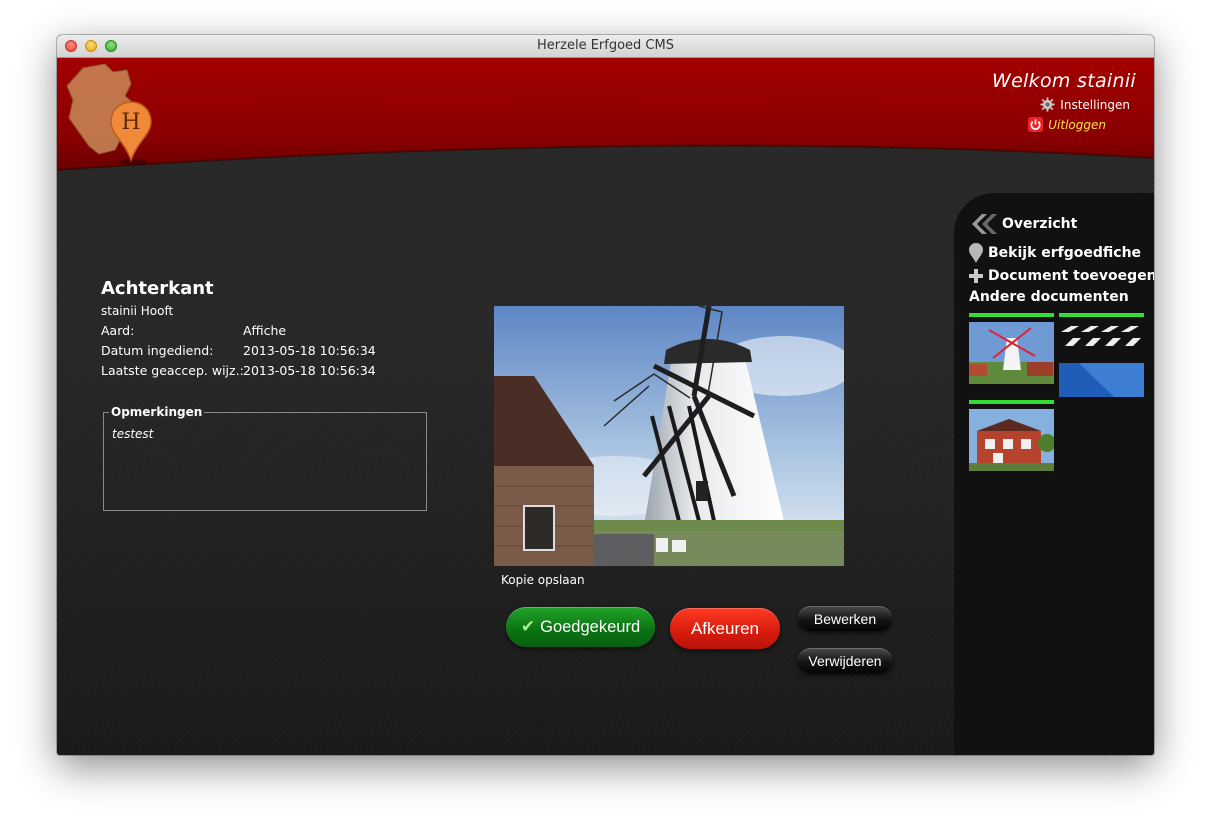  I want to click on zoom-window-button, so click(111, 46).